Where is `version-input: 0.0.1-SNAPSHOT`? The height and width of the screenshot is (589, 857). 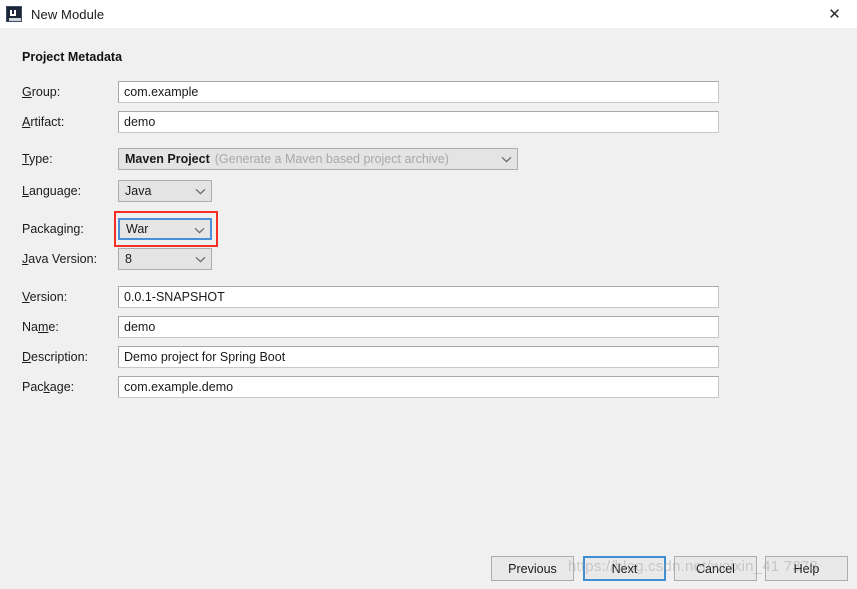
version-input: 0.0.1-SNAPSHOT is located at coordinates (418, 297).